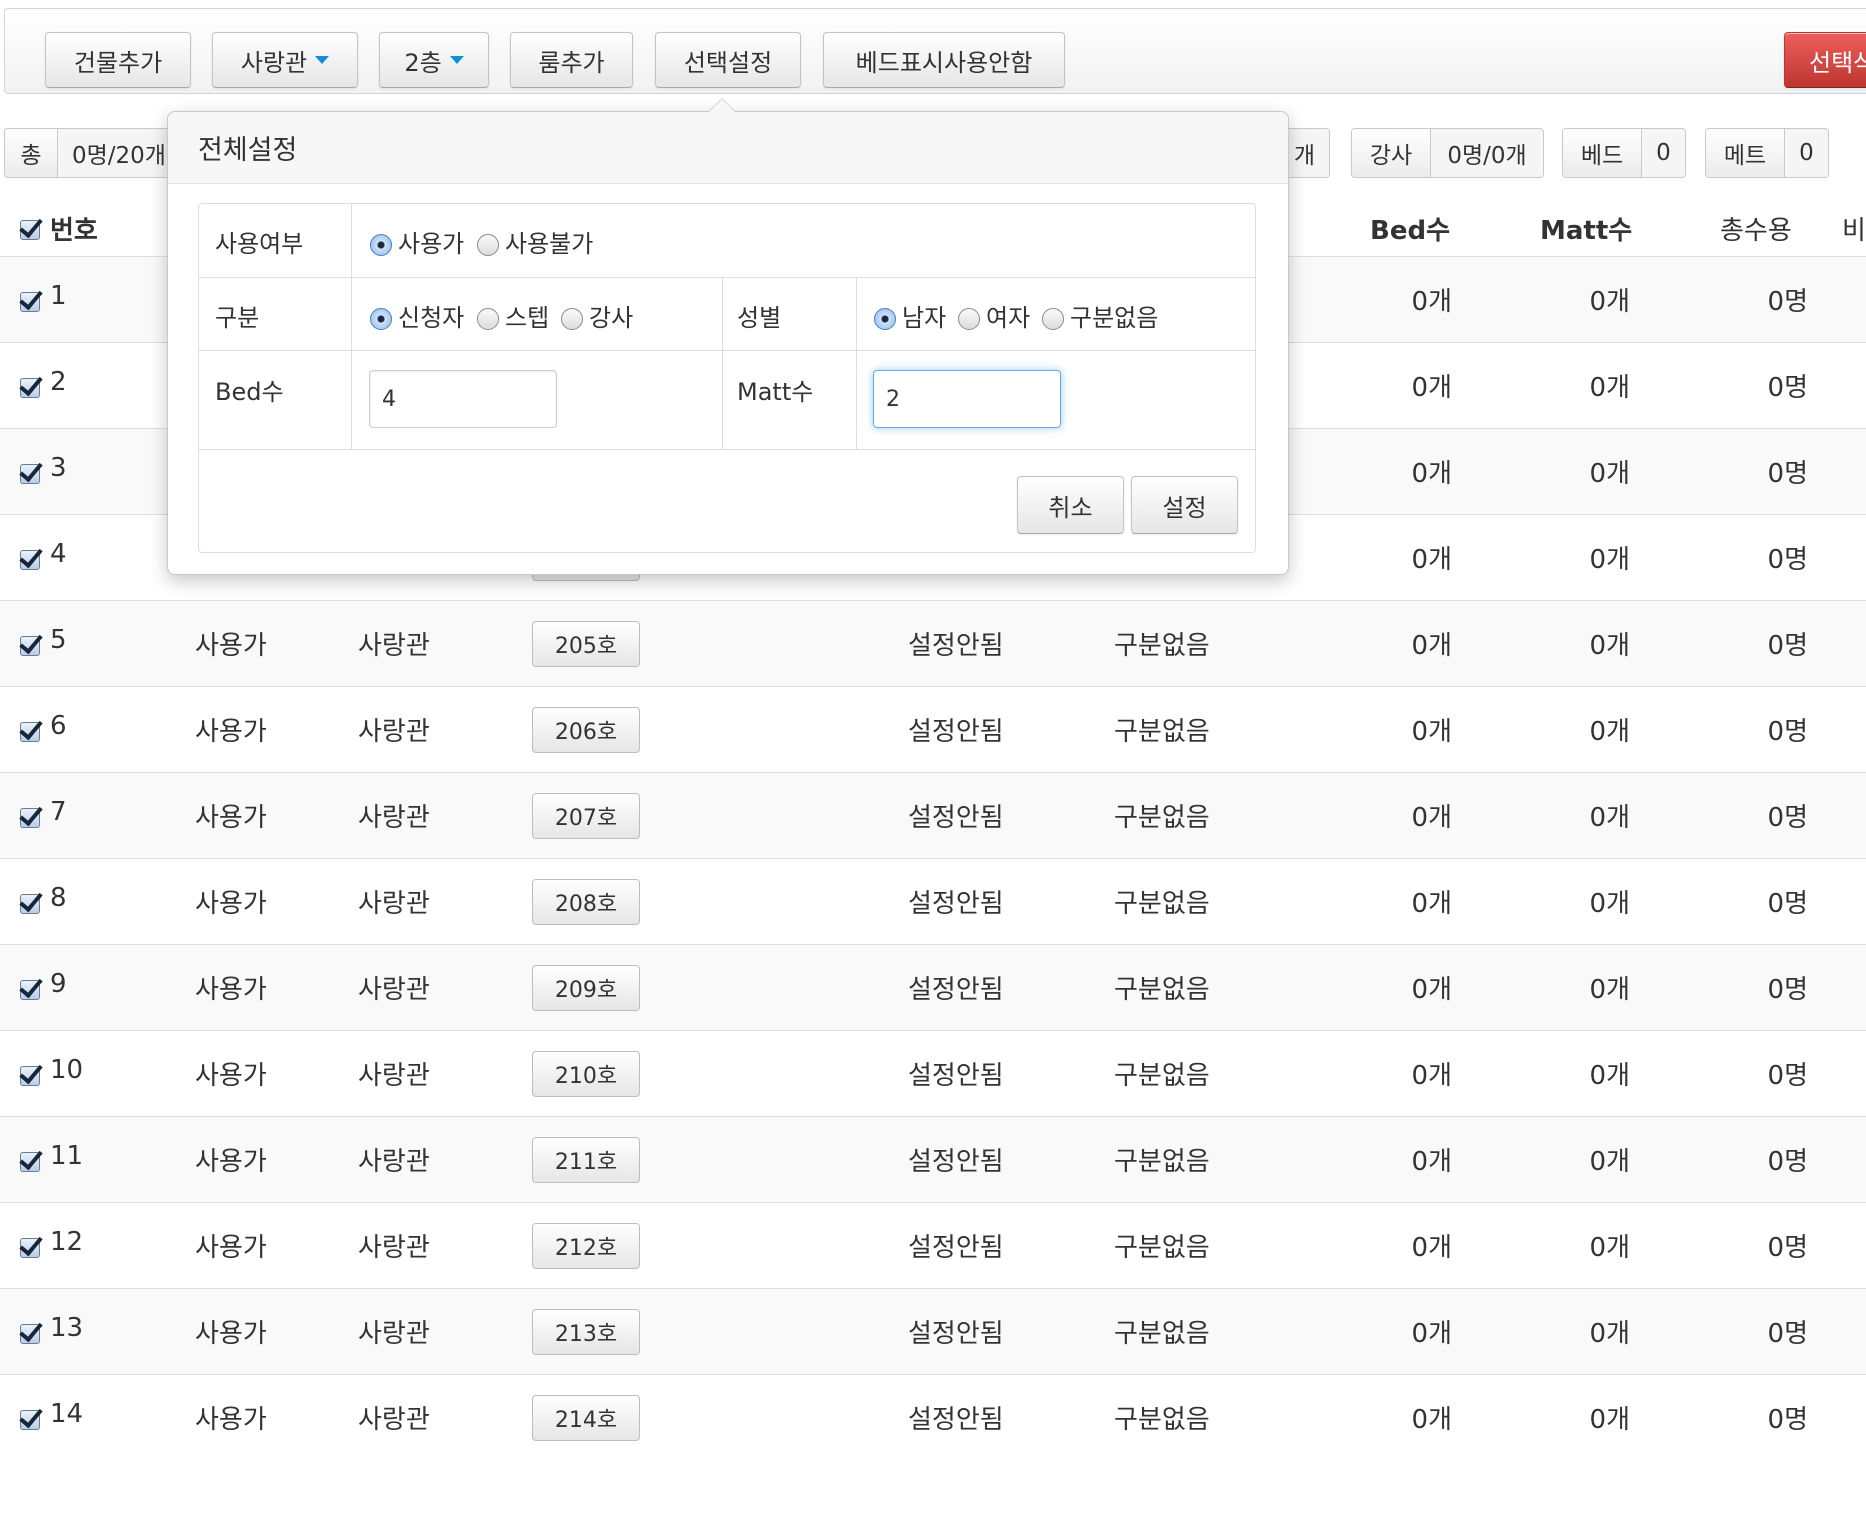 The width and height of the screenshot is (1866, 1520). What do you see at coordinates (58, 468) in the screenshot?
I see `row-number: 3` at bounding box center [58, 468].